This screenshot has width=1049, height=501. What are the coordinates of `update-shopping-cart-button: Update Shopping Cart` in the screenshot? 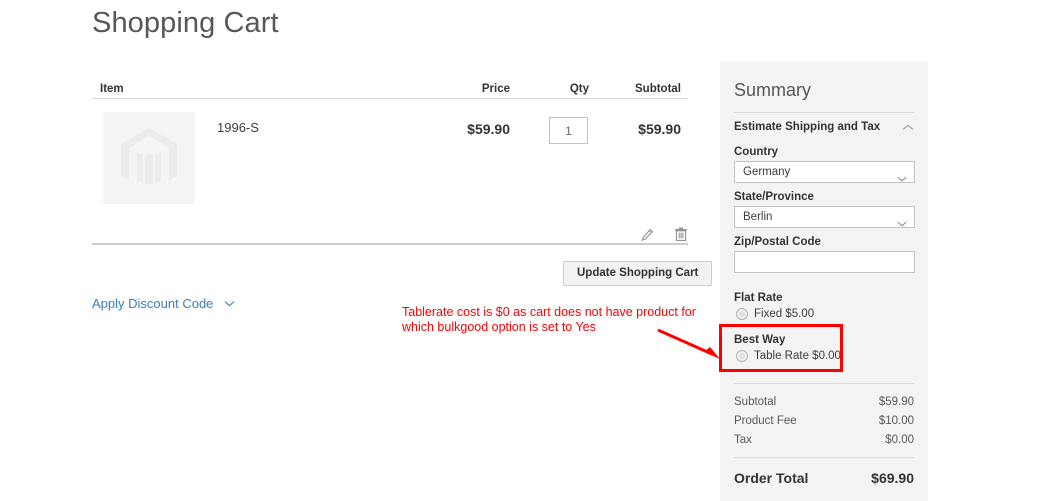 It's located at (638, 273).